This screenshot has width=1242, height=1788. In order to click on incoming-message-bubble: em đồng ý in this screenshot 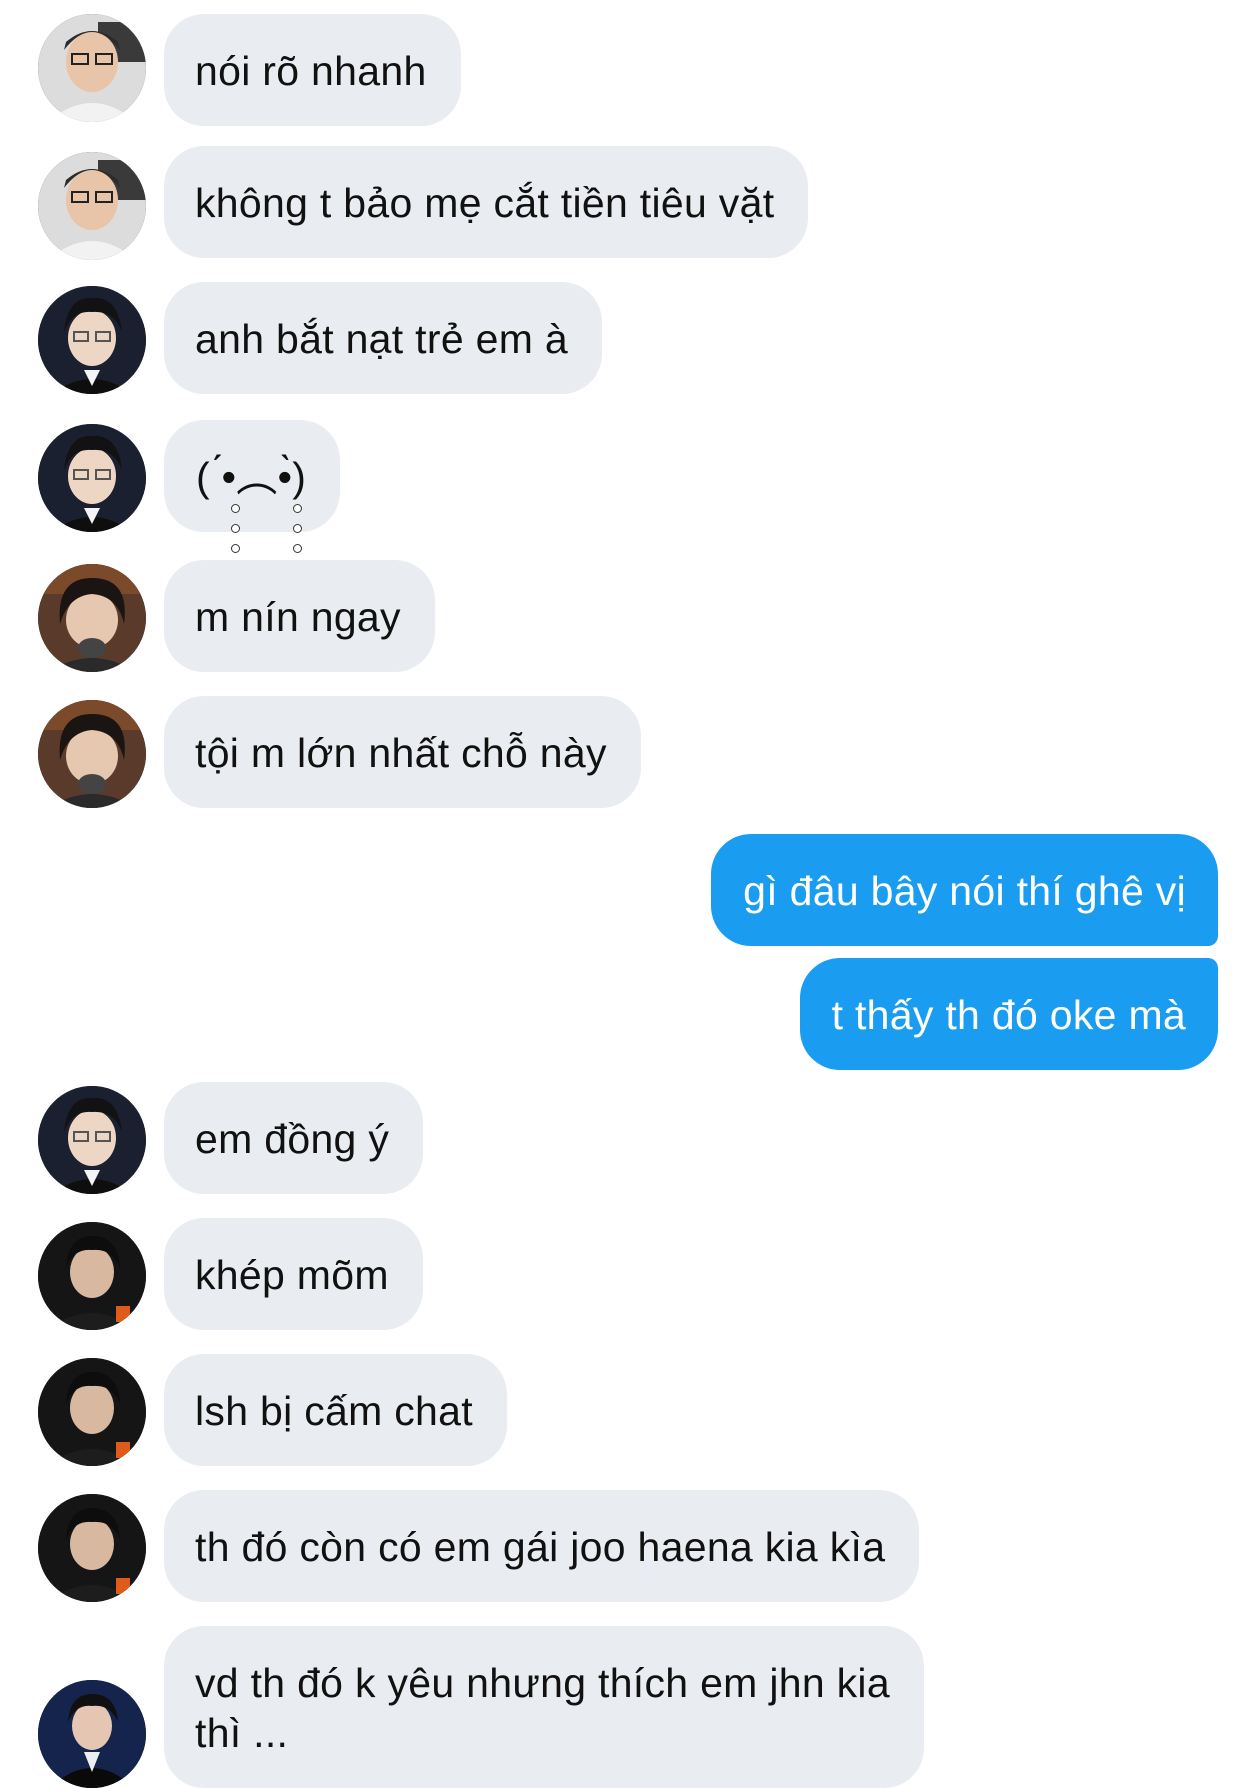, I will do `click(294, 1138)`.